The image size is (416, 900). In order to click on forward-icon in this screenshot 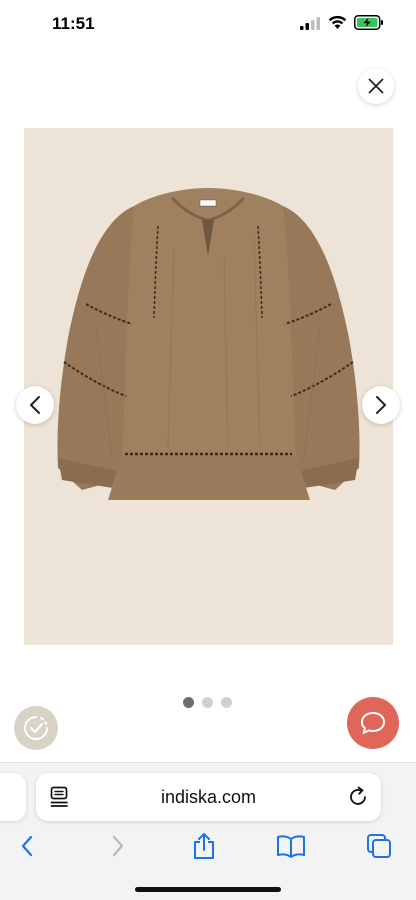, I will do `click(118, 846)`.